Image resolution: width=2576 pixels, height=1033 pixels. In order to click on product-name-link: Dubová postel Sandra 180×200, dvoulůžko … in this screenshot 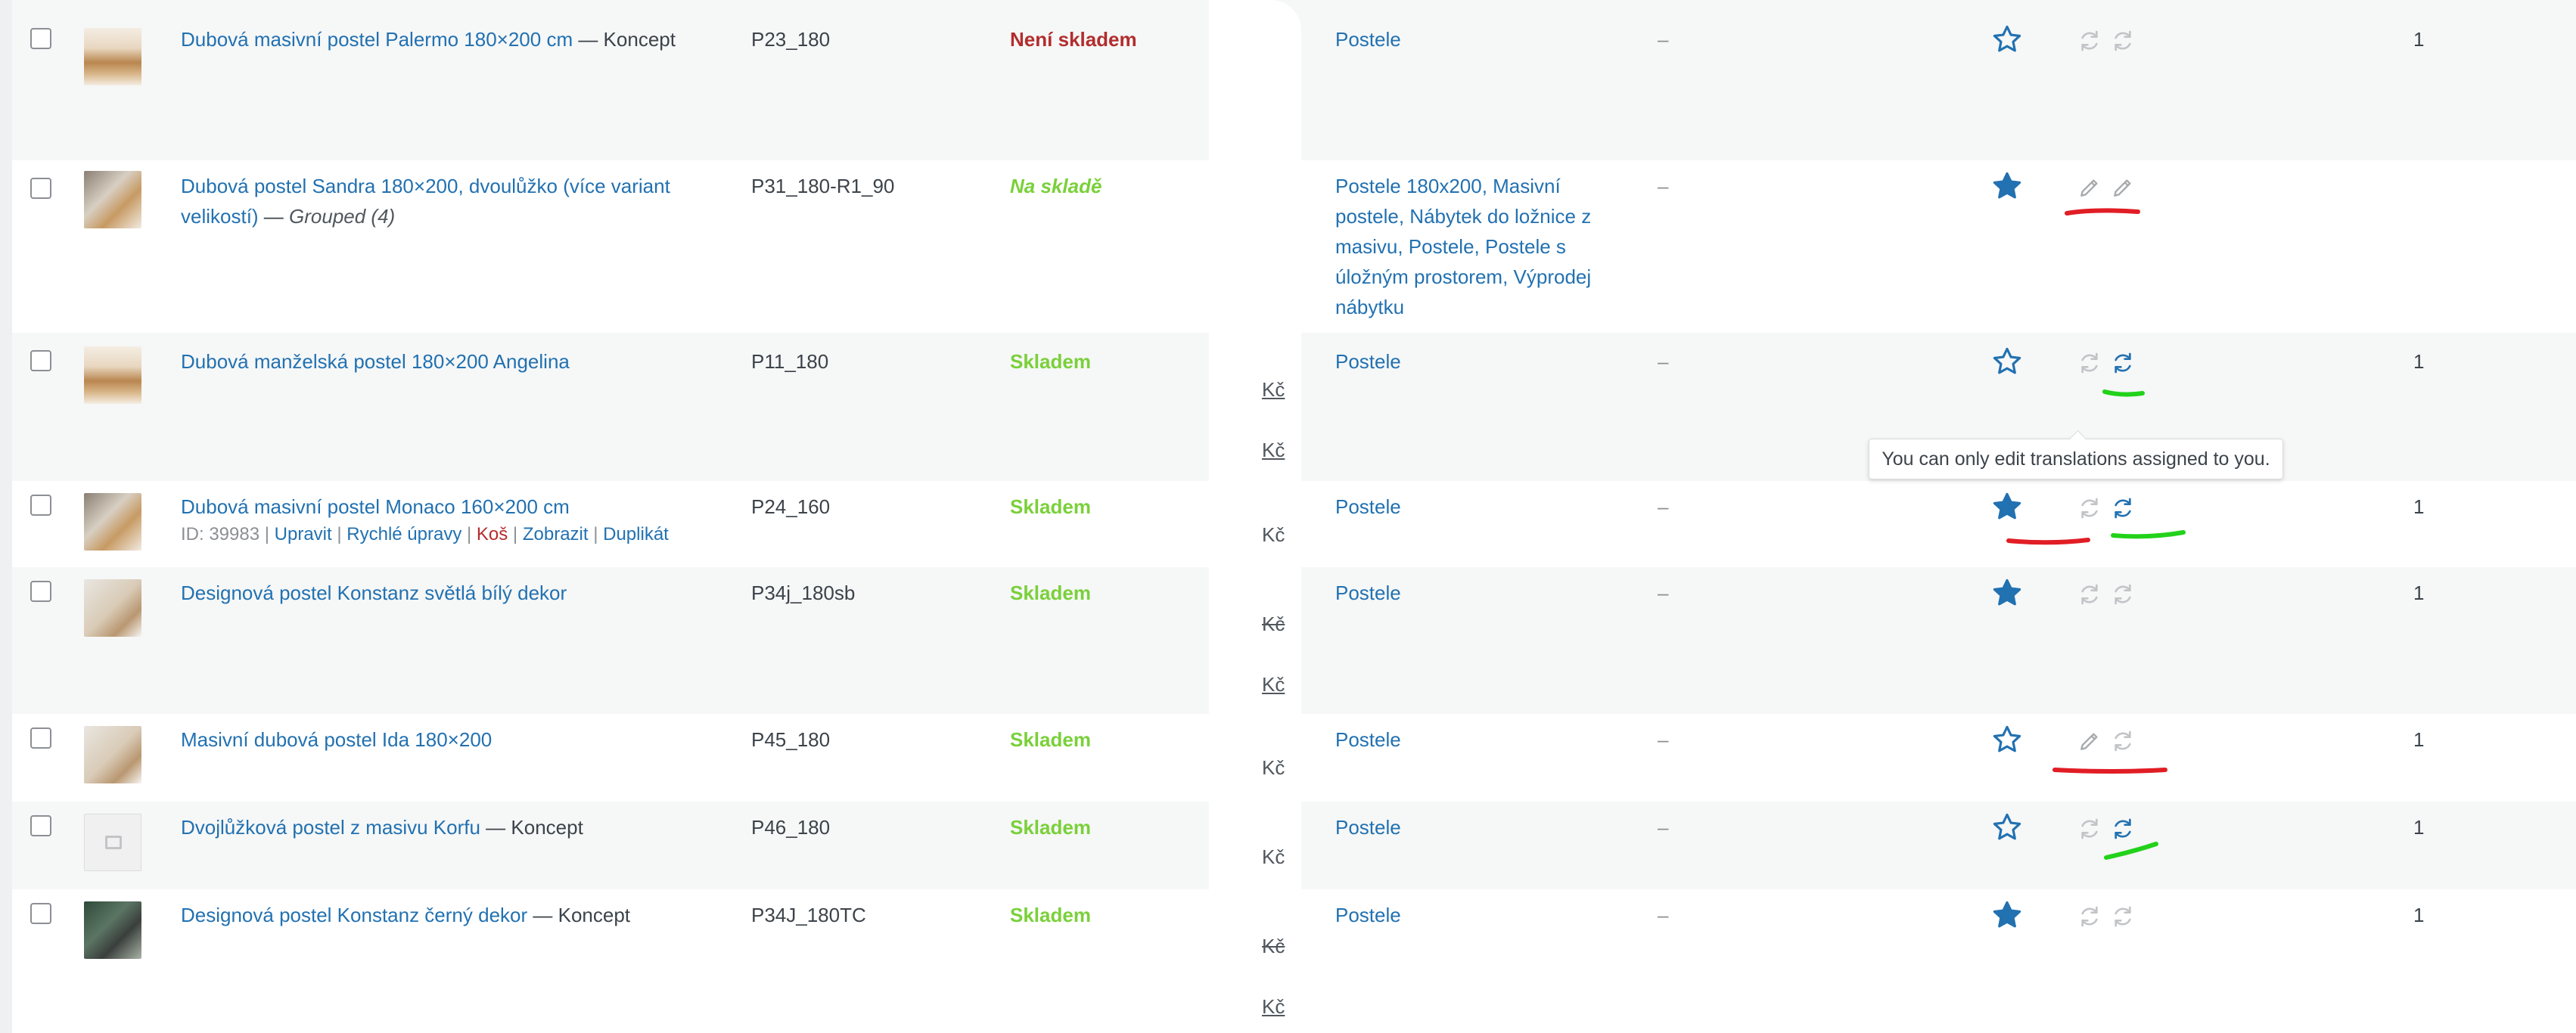, I will do `click(425, 201)`.